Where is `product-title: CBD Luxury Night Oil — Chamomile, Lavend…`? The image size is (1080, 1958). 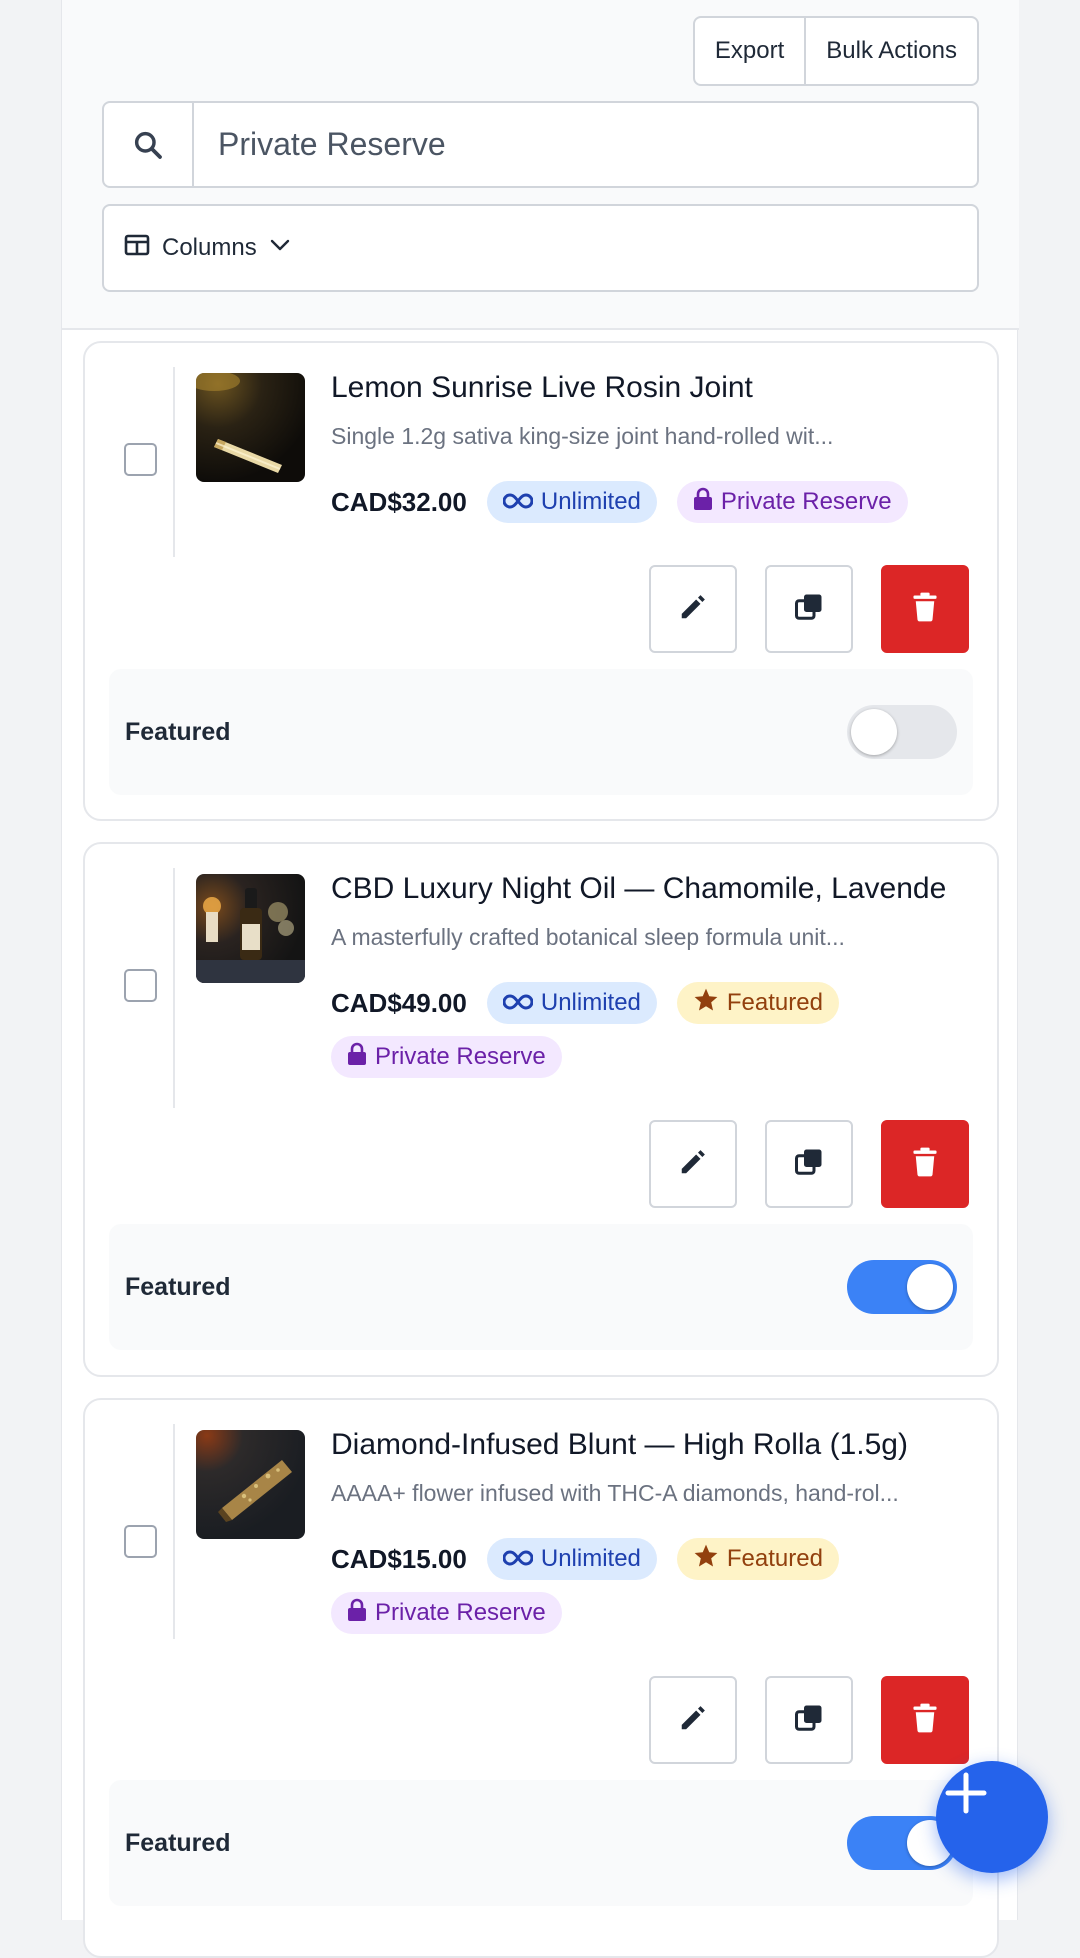 product-title: CBD Luxury Night Oil — Chamomile, Lavend… is located at coordinates (664, 889).